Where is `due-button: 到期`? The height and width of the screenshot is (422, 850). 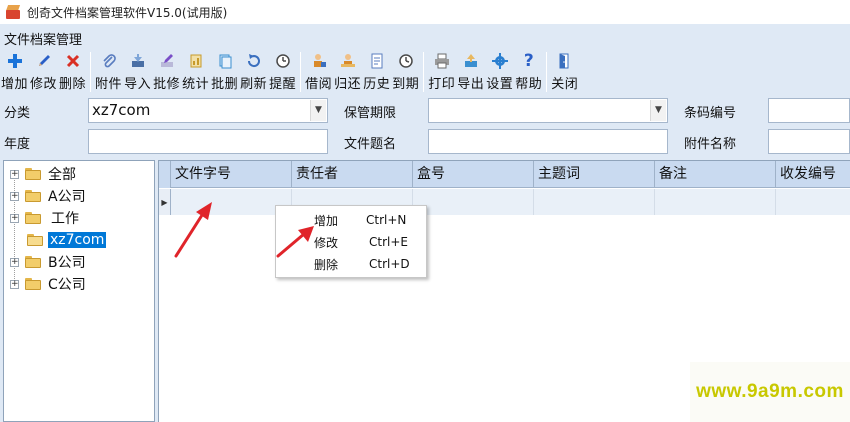 due-button: 到期 is located at coordinates (405, 72).